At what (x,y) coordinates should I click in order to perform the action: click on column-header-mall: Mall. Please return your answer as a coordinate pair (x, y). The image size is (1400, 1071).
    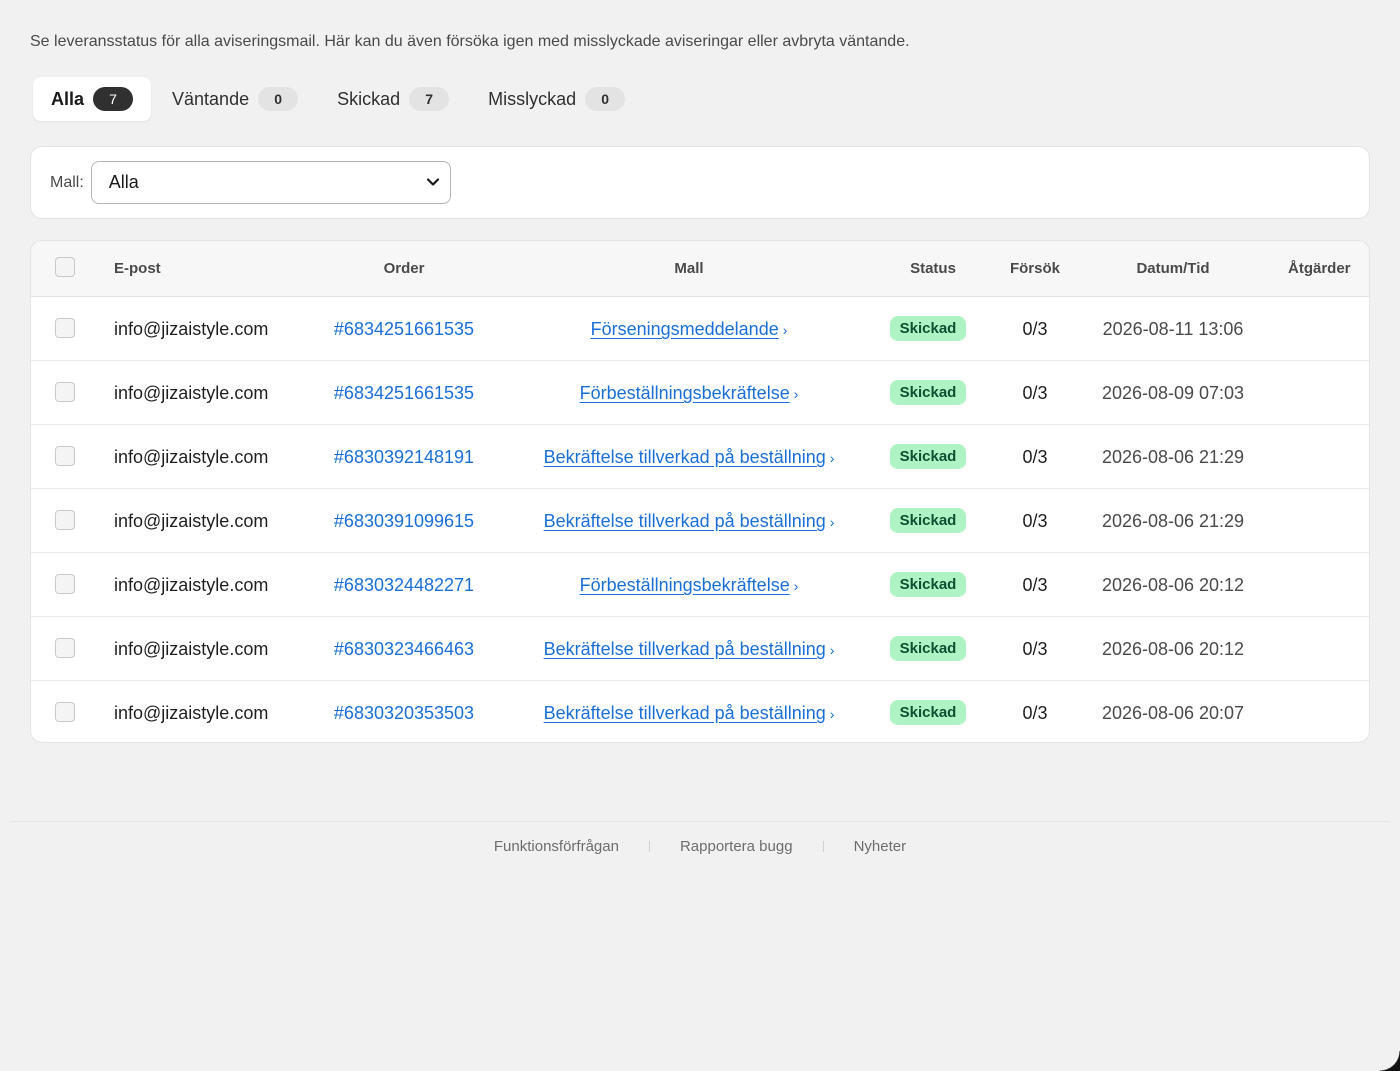
    Looking at the image, I should click on (689, 268).